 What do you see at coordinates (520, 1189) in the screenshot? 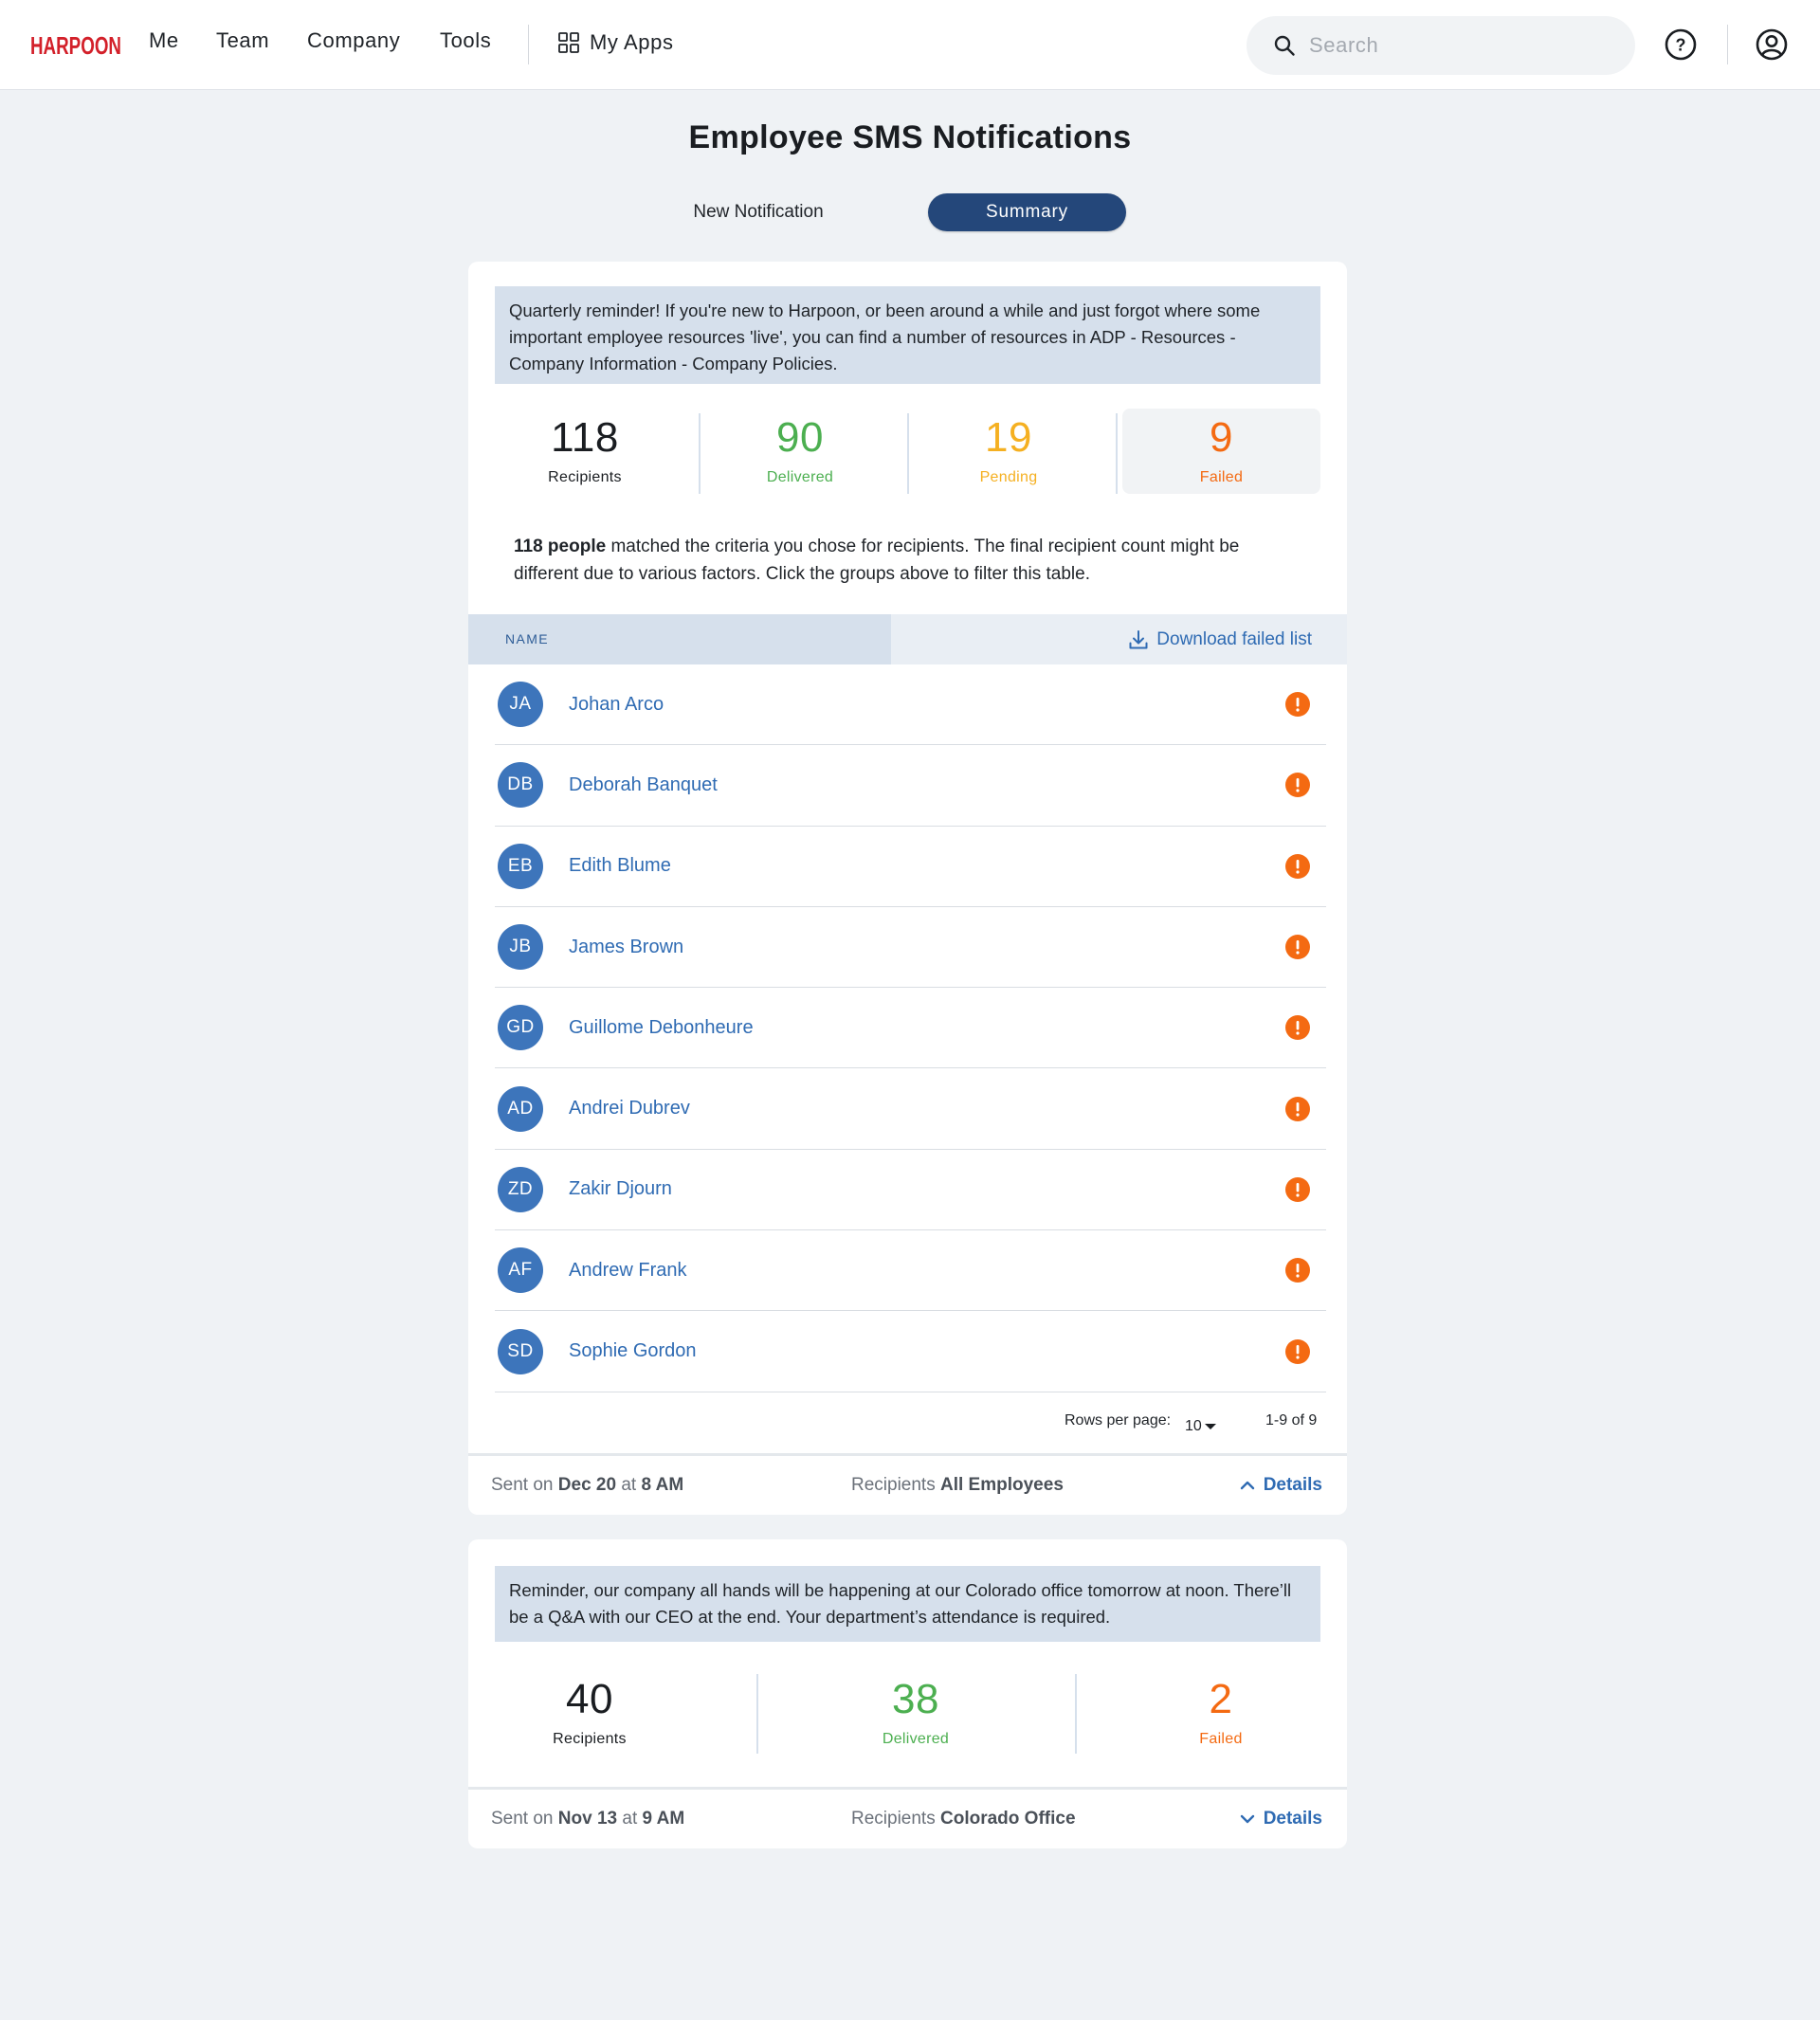
I see `avatar: ZD` at bounding box center [520, 1189].